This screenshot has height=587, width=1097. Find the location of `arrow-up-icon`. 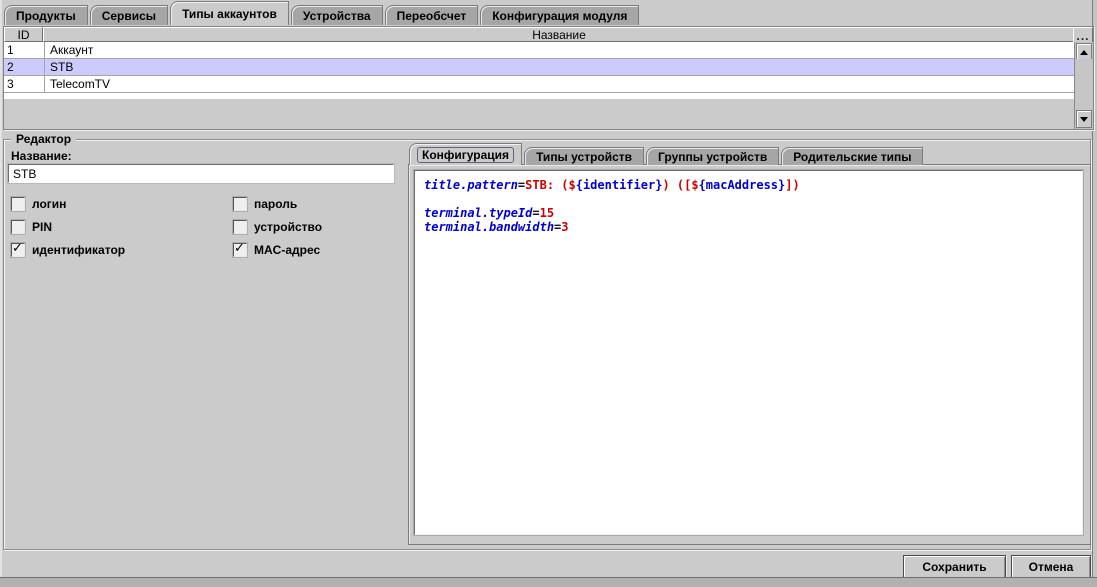

arrow-up-icon is located at coordinates (1084, 52).